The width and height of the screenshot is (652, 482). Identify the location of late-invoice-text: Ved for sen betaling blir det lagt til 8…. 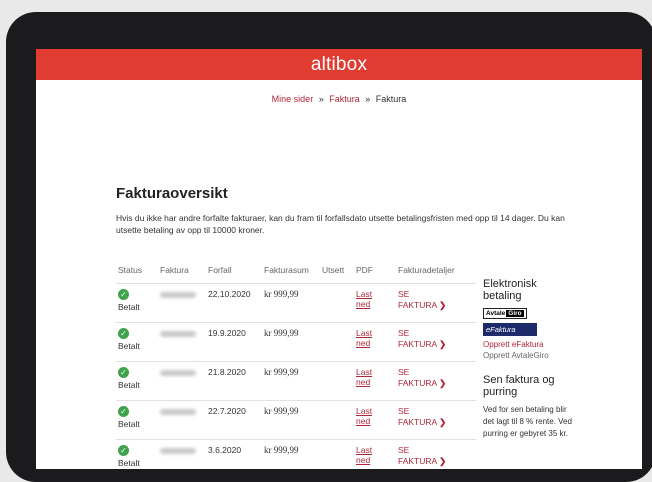
(527, 421).